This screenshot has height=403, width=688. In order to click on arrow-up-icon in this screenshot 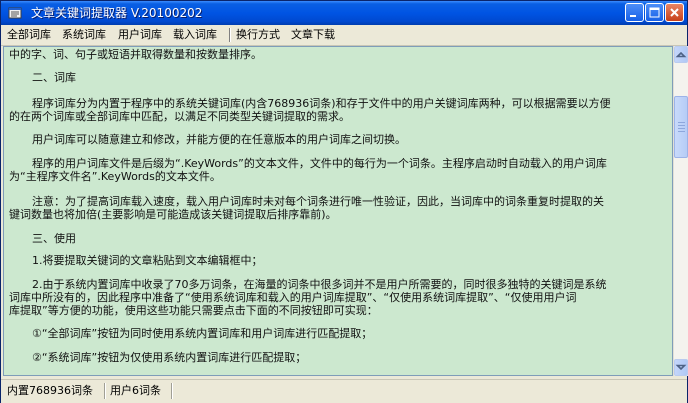, I will do `click(681, 54)`.